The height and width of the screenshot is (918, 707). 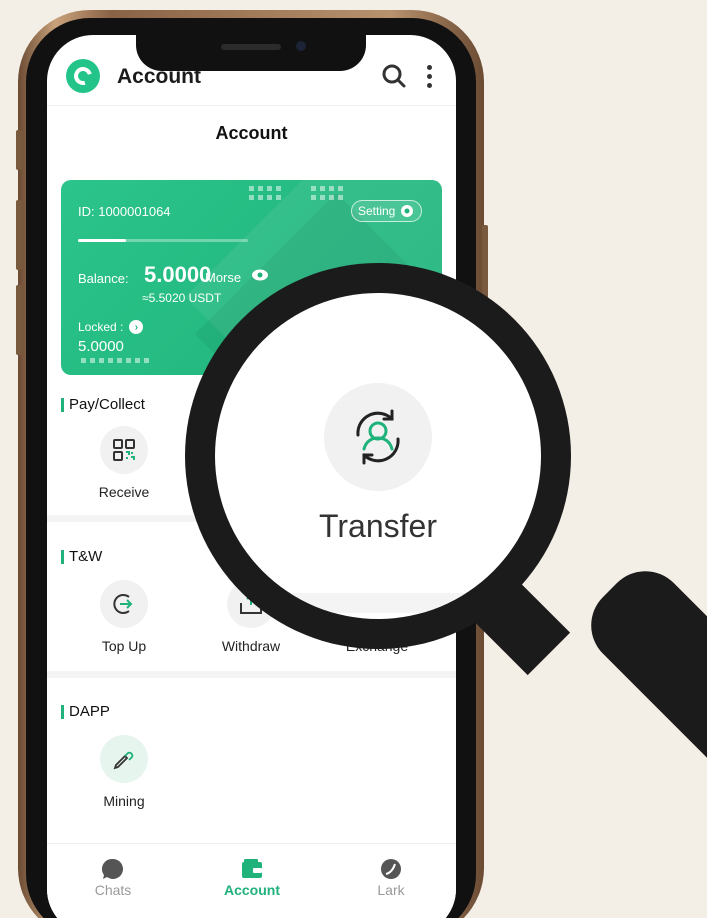 I want to click on top-up-label: Top Up, so click(x=124, y=646).